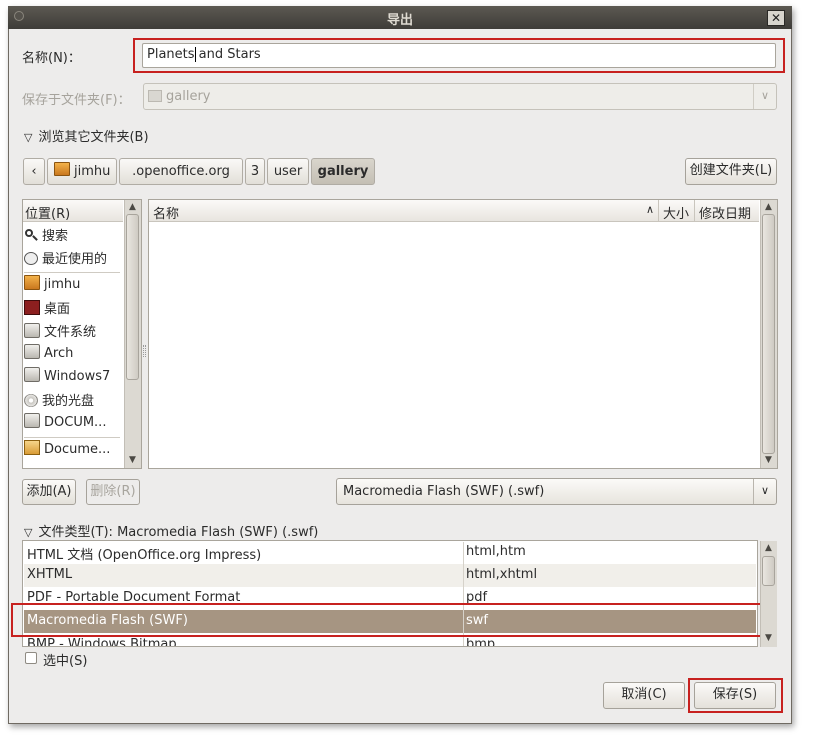  I want to click on close-button: ✕, so click(776, 18).